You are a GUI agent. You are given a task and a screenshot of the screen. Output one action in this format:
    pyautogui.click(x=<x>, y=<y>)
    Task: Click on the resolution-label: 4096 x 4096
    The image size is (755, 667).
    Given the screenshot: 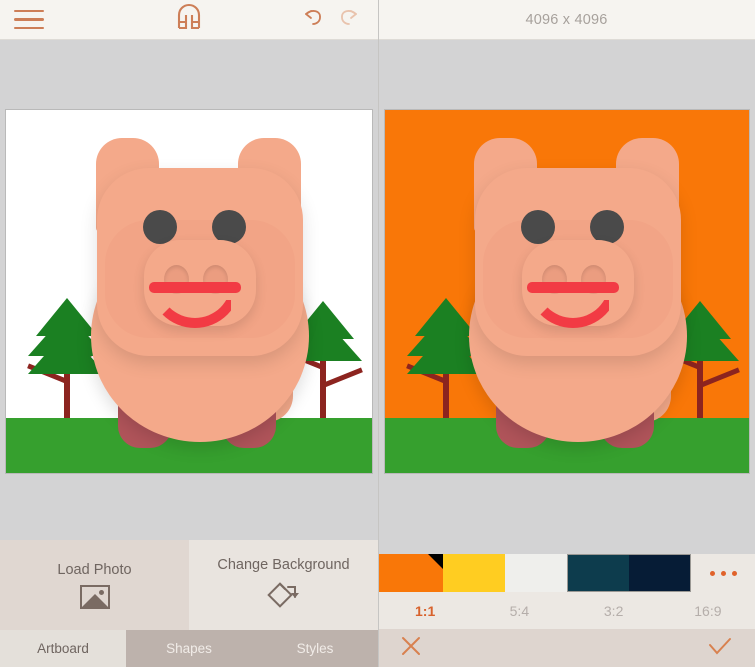 What is the action you would take?
    pyautogui.click(x=566, y=19)
    